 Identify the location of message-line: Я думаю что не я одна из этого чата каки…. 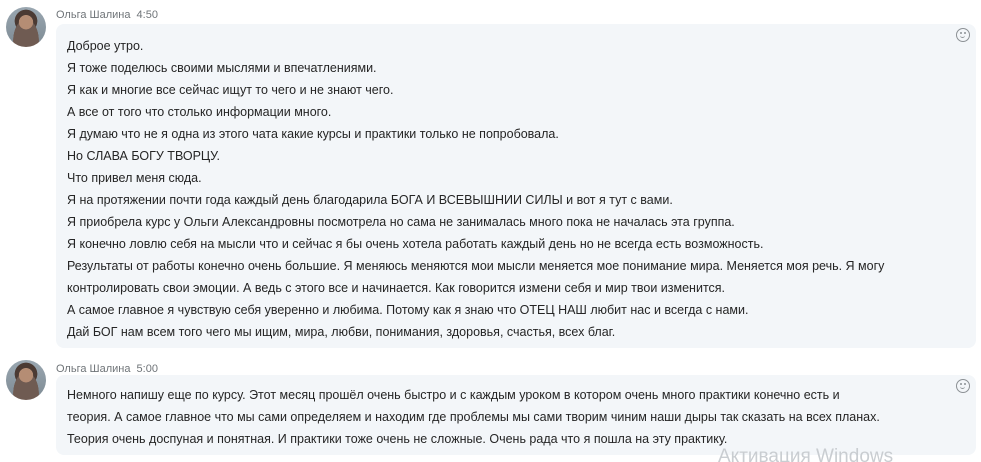
(313, 134).